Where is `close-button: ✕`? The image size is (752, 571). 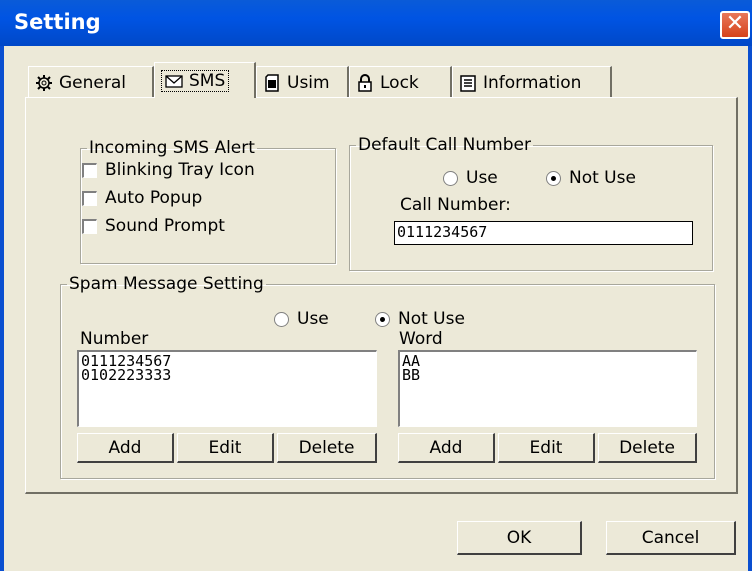
close-button: ✕ is located at coordinates (735, 25).